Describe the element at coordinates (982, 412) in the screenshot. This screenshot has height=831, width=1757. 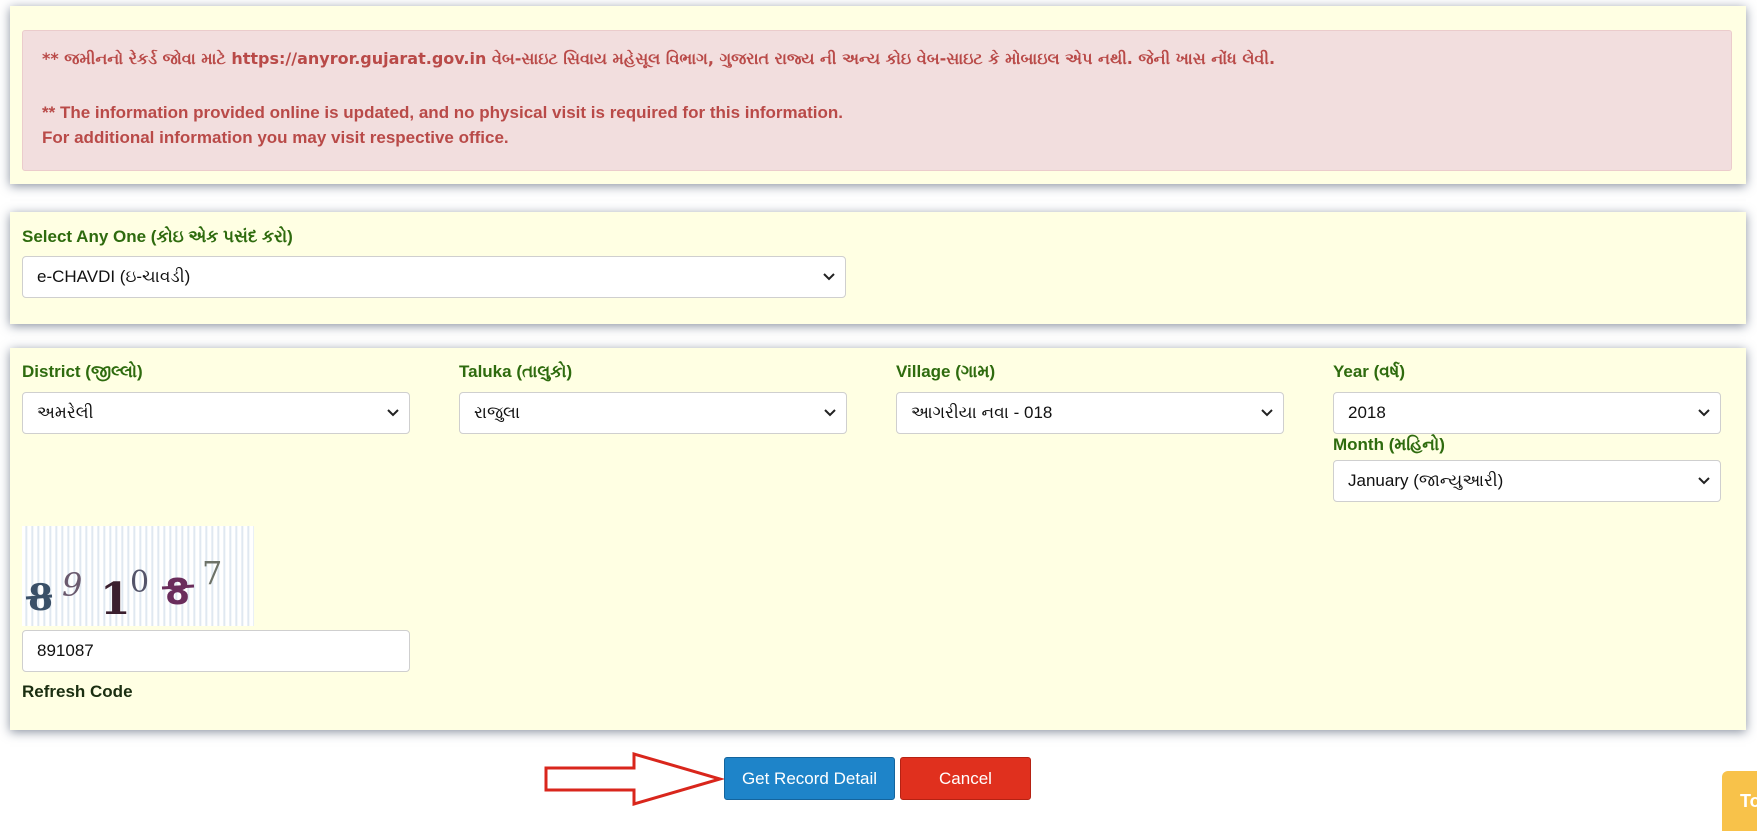
I see `village-value: આગરીયા નવા - 018` at that location.